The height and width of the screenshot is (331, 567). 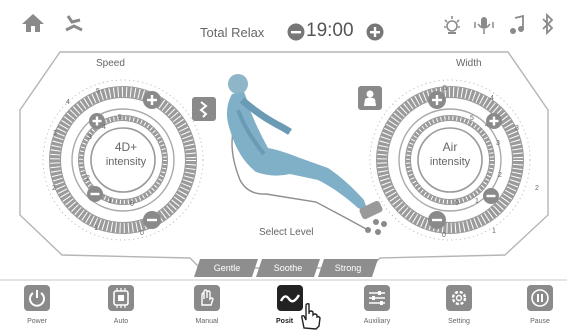 What do you see at coordinates (450, 147) in the screenshot?
I see `width-dial-title: Air` at bounding box center [450, 147].